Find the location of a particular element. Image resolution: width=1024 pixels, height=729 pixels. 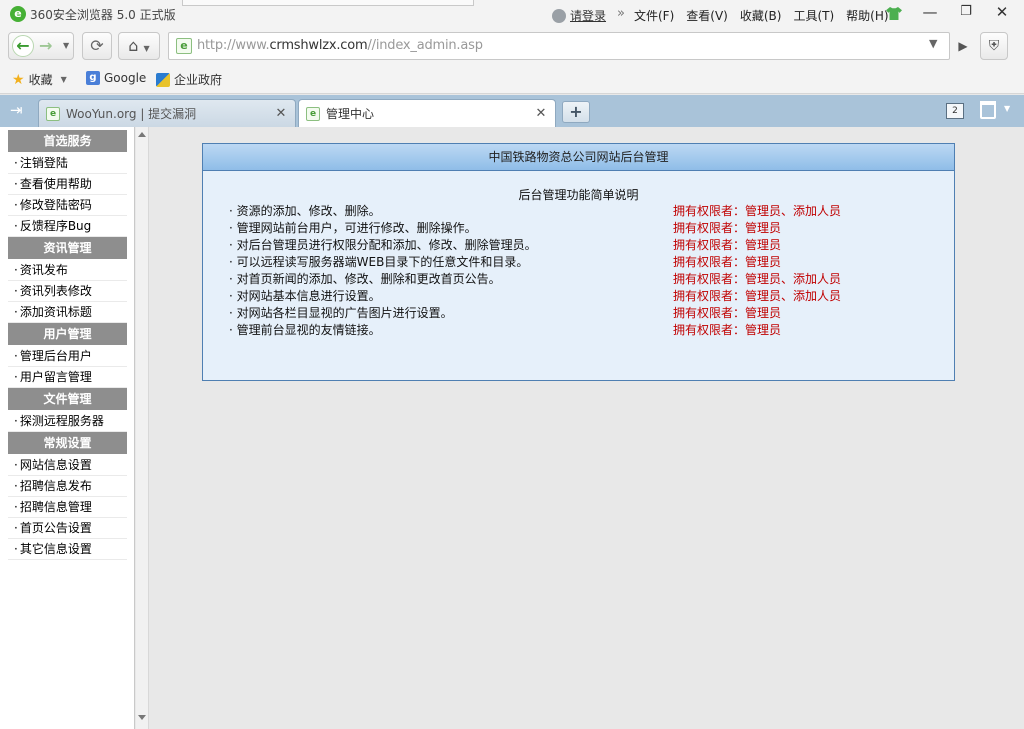

feature-row: 对网站各栏目显视的广告图片进行设置。拥有权限者：管理员 is located at coordinates (579, 313).